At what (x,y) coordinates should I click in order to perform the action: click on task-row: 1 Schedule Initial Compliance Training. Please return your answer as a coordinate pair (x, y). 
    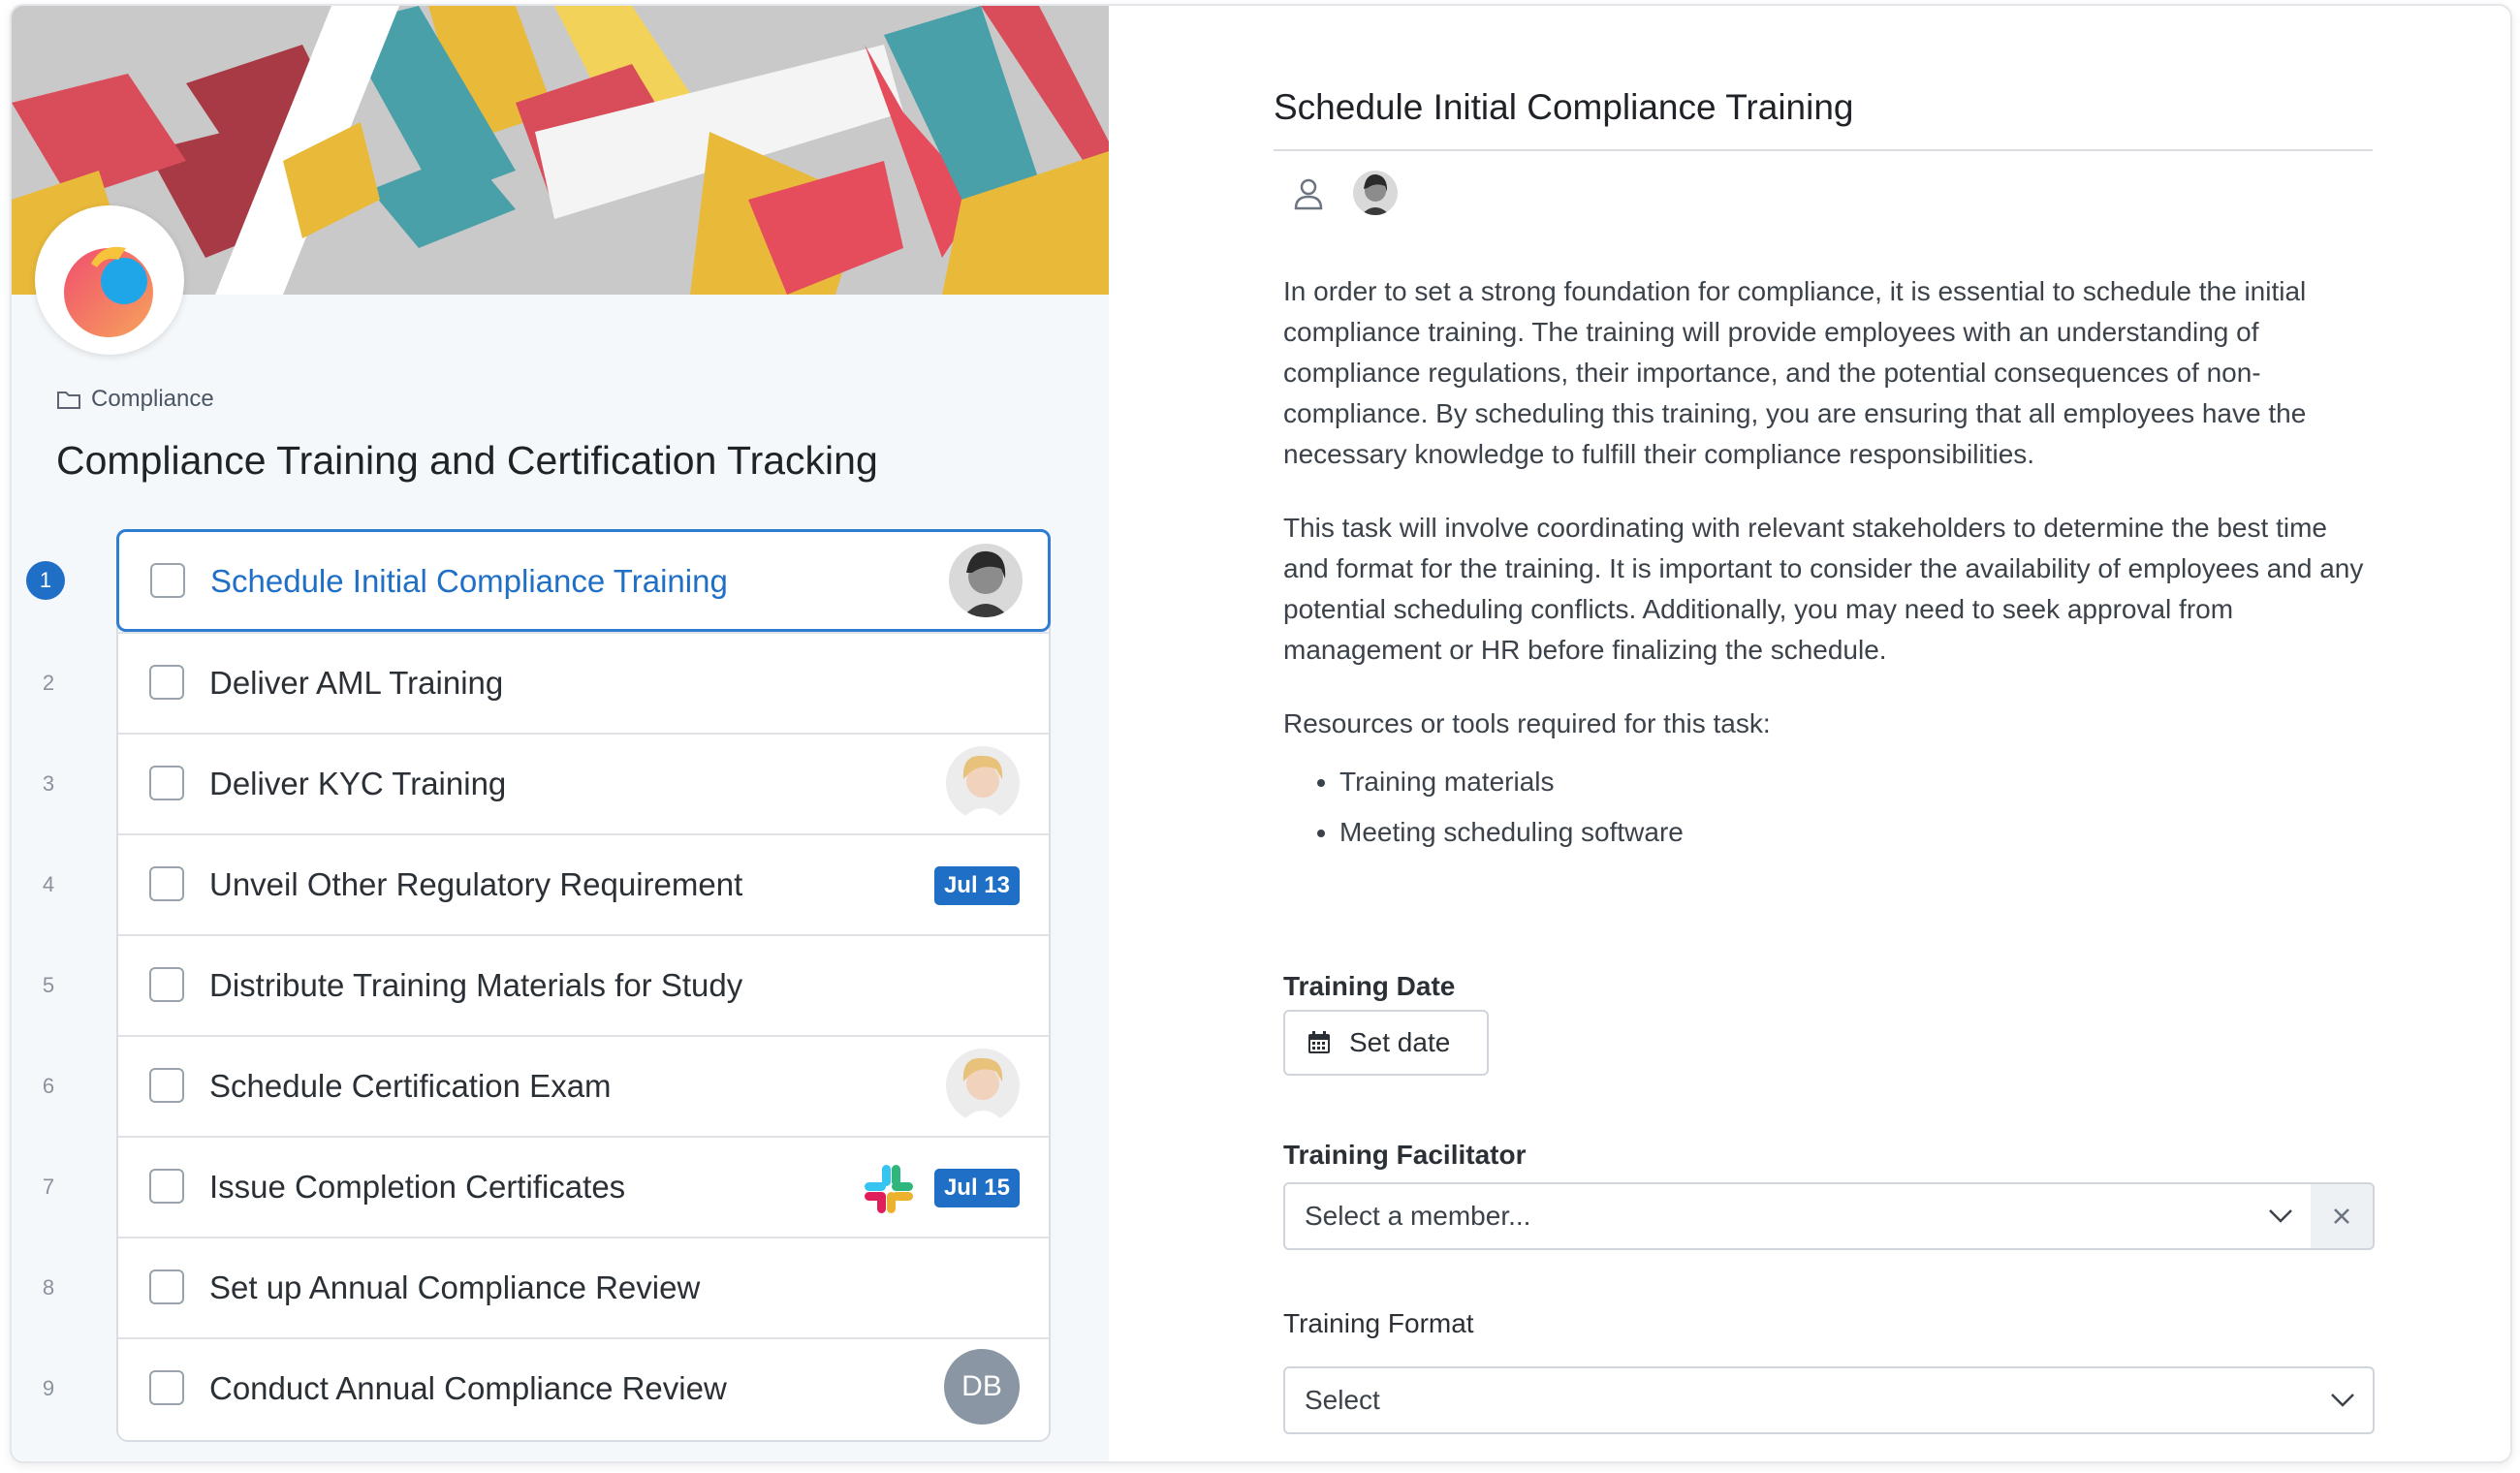
    Looking at the image, I should click on (539, 580).